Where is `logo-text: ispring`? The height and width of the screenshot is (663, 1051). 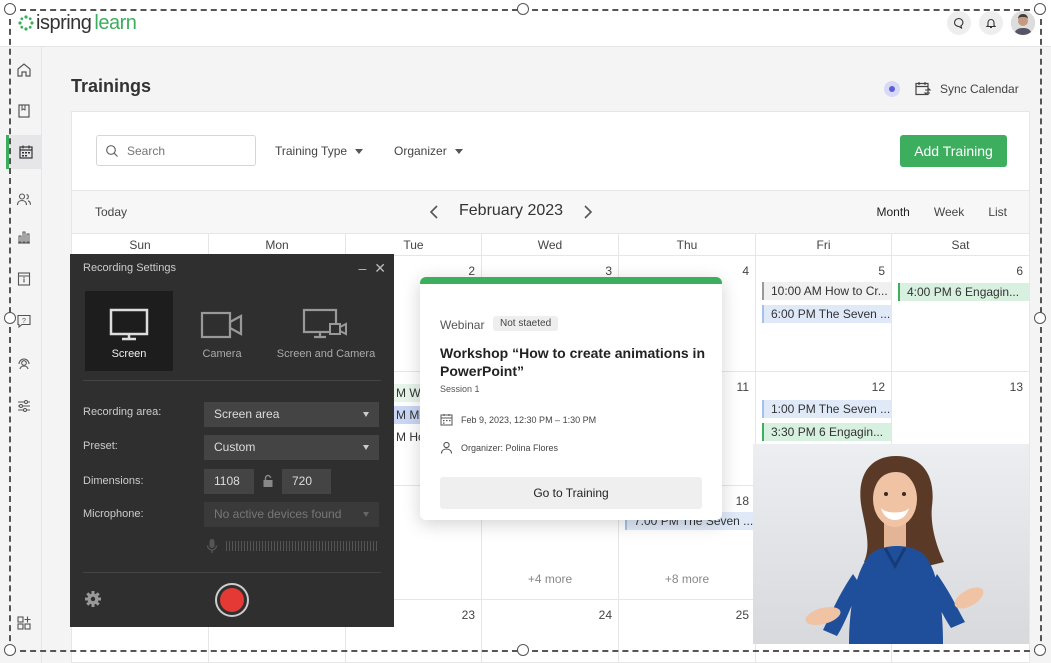
logo-text: ispring is located at coordinates (64, 22).